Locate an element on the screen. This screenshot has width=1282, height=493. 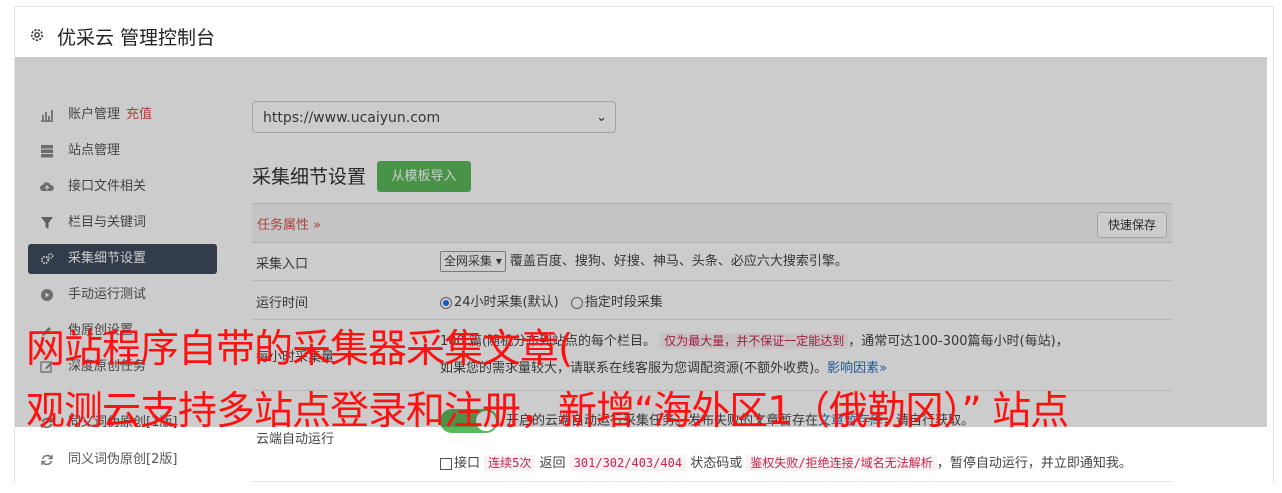
overlay-caption-line2: 观测云支持多站点登录和注册，新增“海外区1（俄勒冈）” 站点 is located at coordinates (547, 411).